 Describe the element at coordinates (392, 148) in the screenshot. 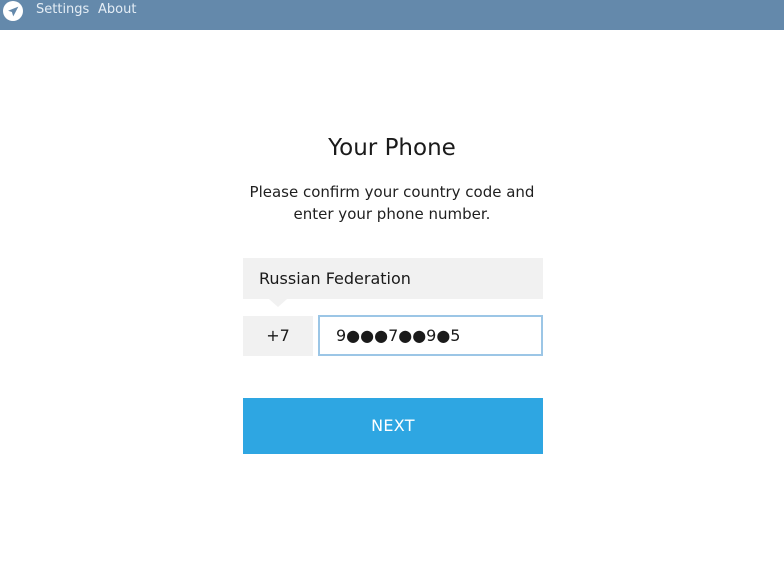

I see `page-title: Your Phone` at that location.